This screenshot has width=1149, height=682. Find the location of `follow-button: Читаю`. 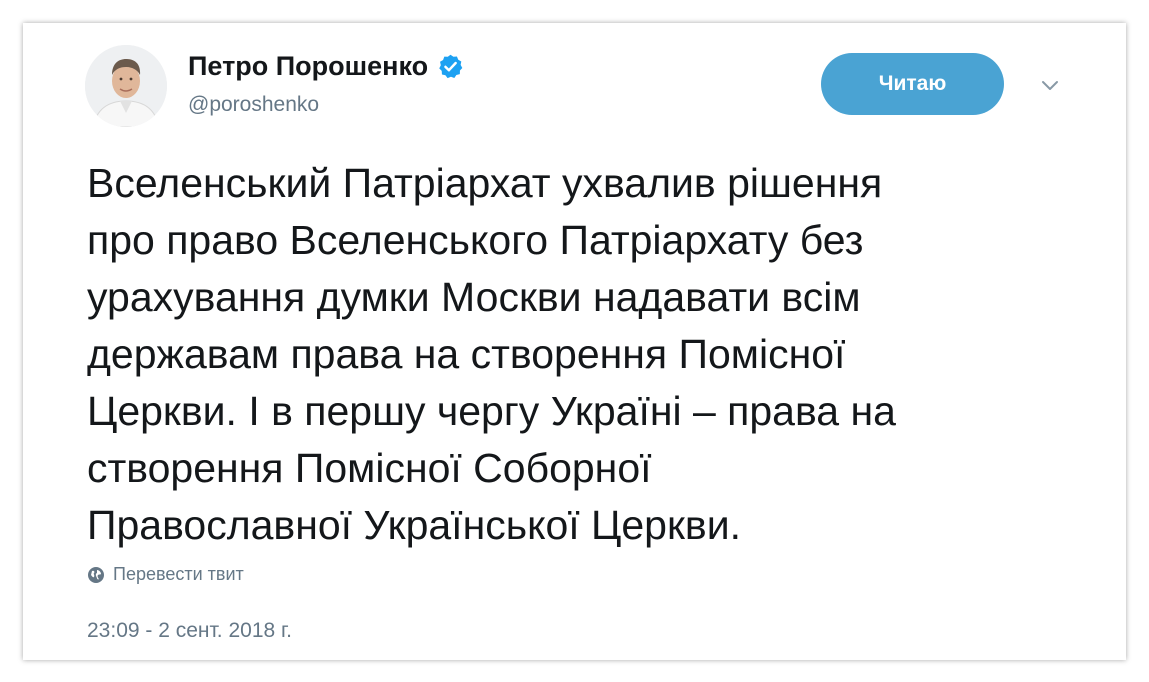

follow-button: Читаю is located at coordinates (912, 84).